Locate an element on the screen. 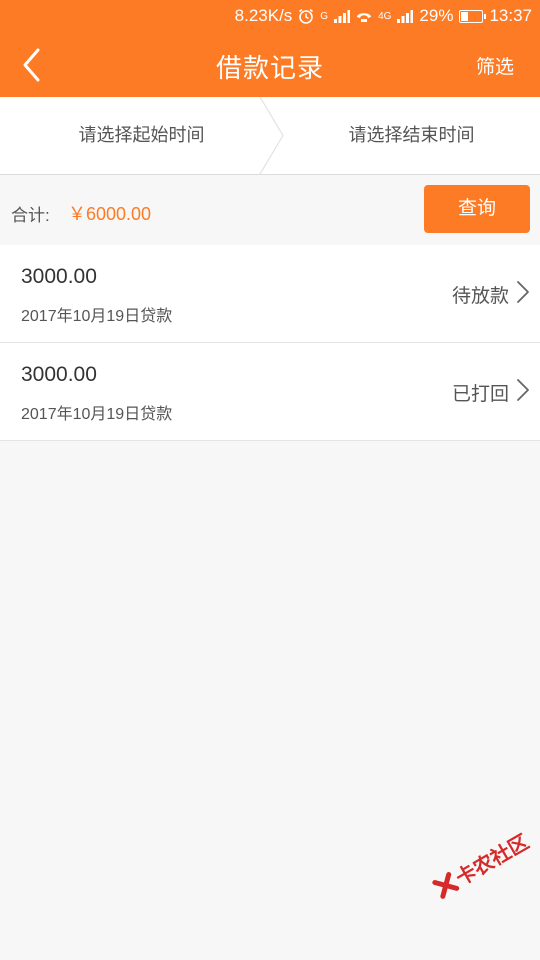  page-title: 借款记录 is located at coordinates (269, 68).